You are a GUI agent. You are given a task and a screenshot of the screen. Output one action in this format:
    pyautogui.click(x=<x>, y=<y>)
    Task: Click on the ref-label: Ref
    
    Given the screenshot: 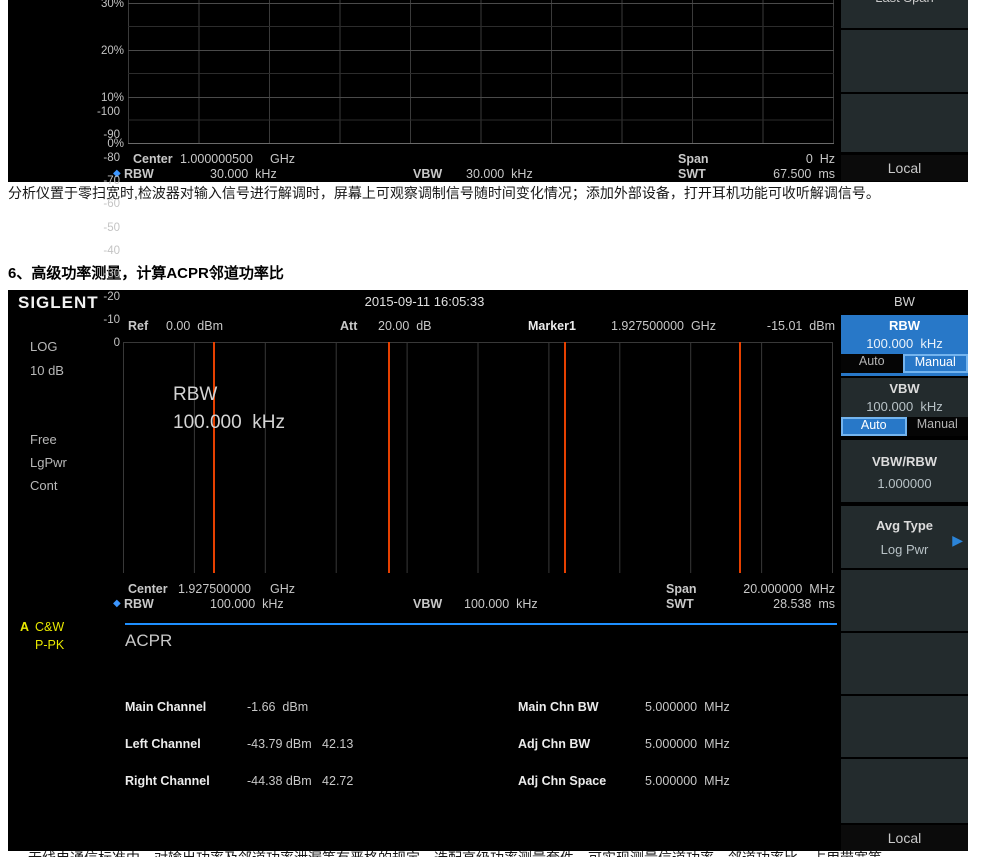 What is the action you would take?
    pyautogui.click(x=138, y=326)
    